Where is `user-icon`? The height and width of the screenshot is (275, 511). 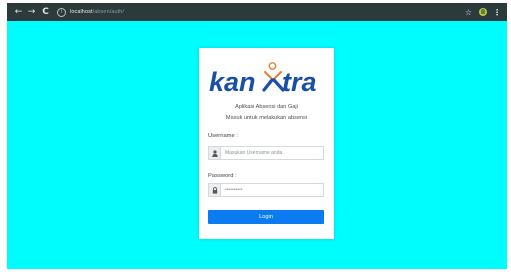
user-icon is located at coordinates (214, 153).